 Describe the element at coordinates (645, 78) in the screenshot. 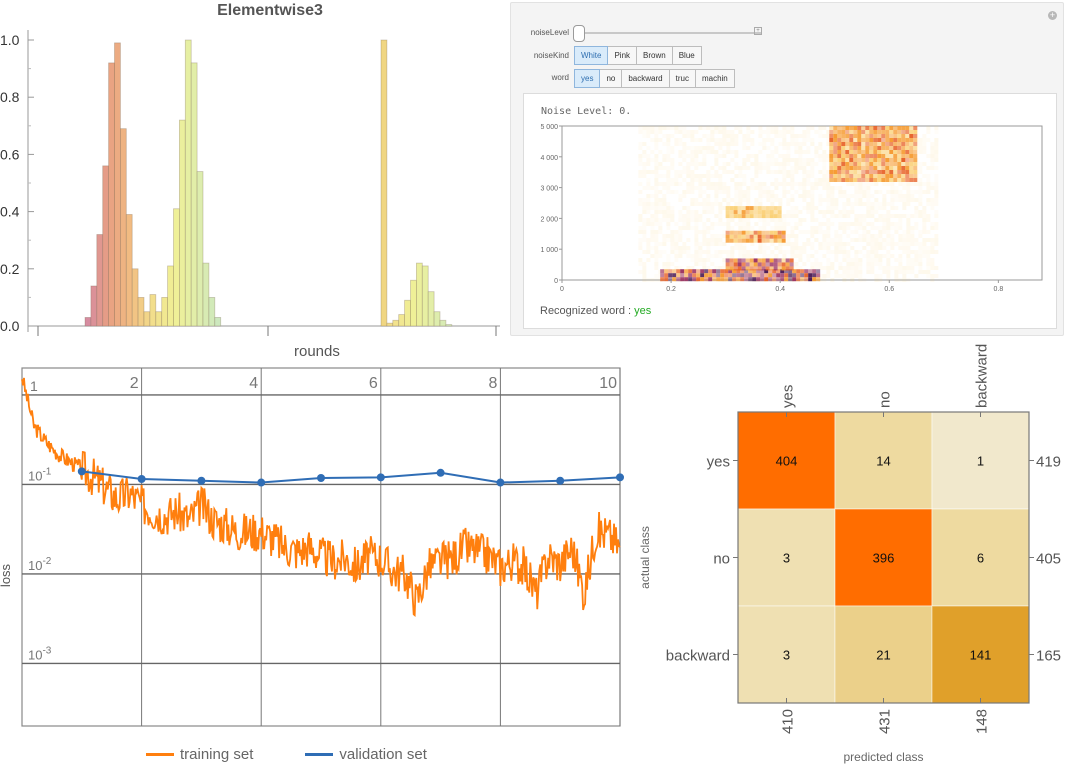

I see `word-backward: backward` at that location.